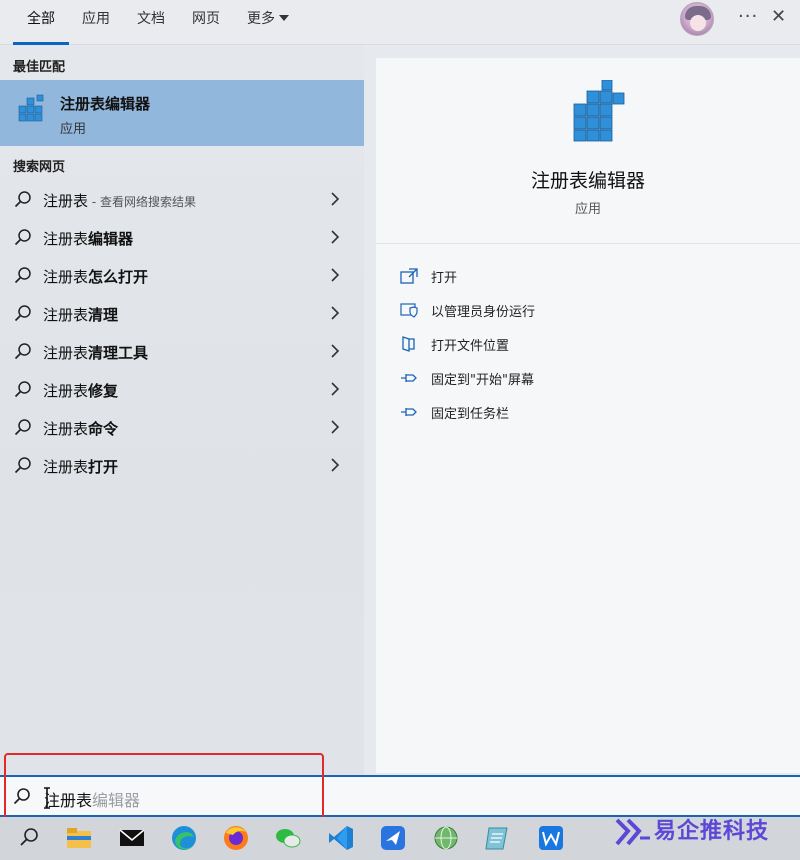 Image resolution: width=800 pixels, height=860 pixels. What do you see at coordinates (587, 181) in the screenshot?
I see `app-title: 注册表编辑器` at bounding box center [587, 181].